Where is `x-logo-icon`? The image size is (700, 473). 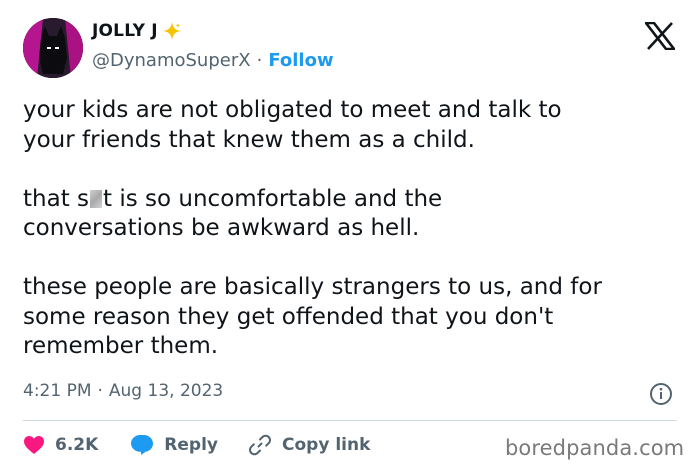 x-logo-icon is located at coordinates (660, 36).